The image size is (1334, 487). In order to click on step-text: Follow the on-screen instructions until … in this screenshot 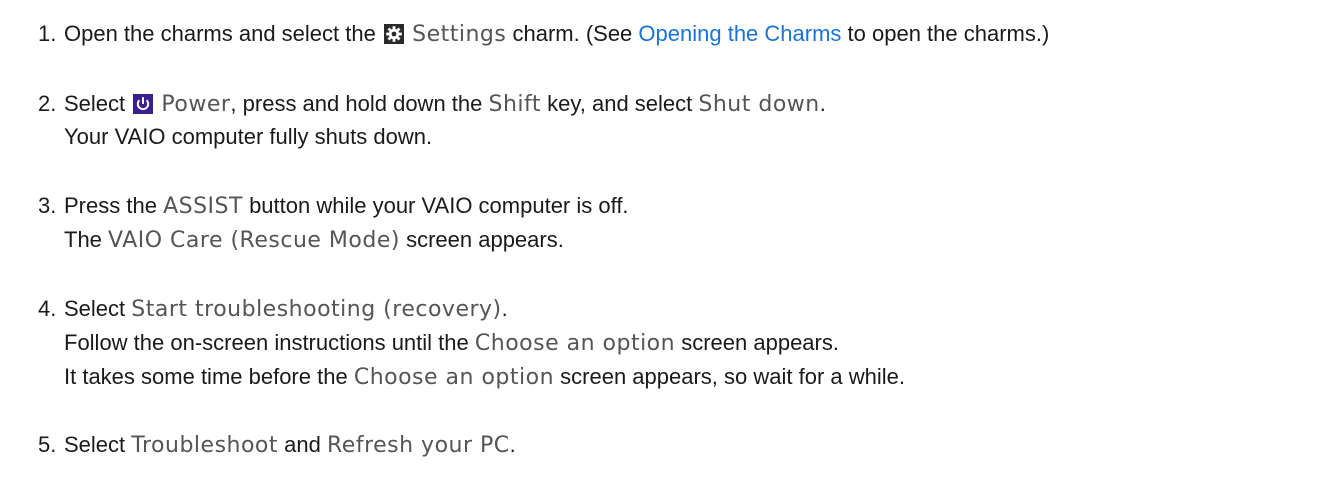, I will do `click(266, 342)`.